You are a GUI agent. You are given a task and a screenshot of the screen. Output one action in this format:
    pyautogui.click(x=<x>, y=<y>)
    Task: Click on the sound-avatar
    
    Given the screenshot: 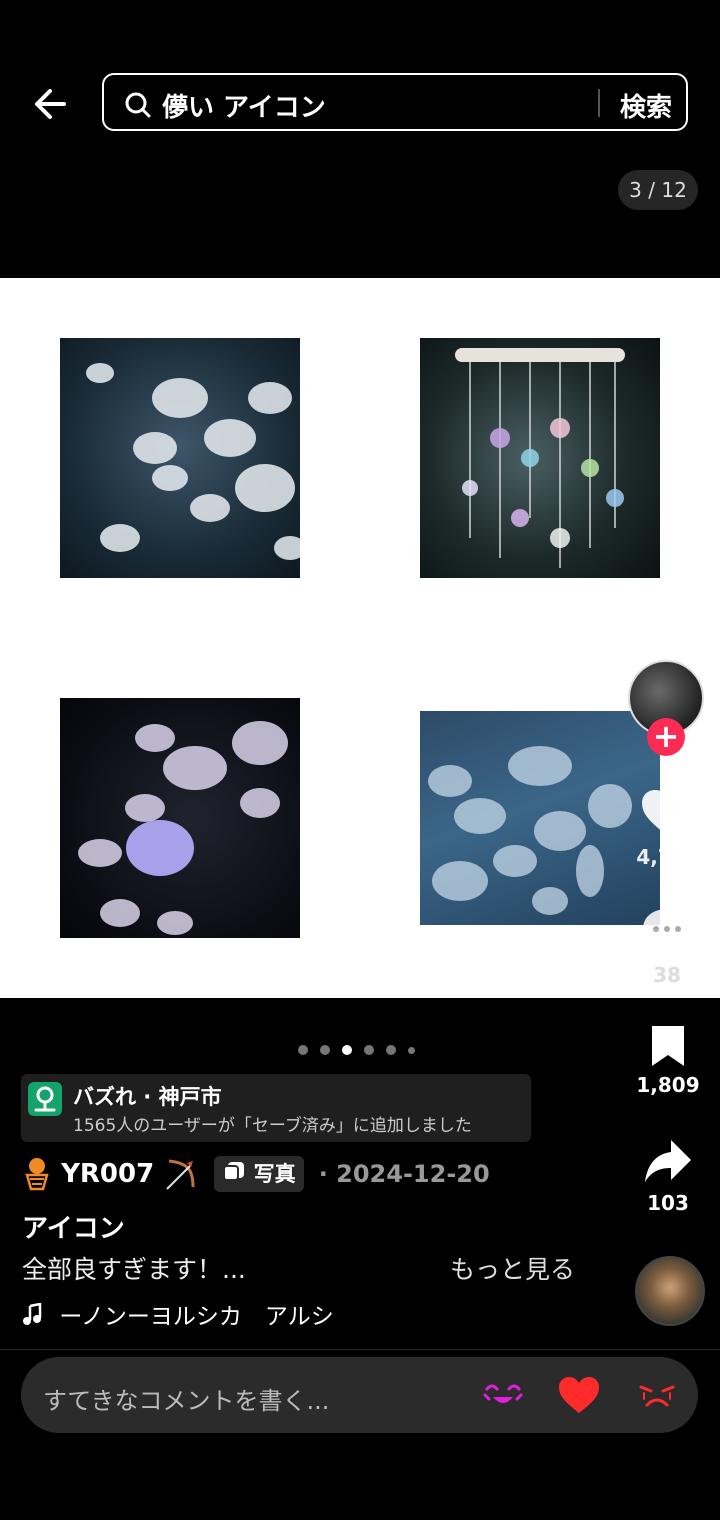 What is the action you would take?
    pyautogui.click(x=670, y=1291)
    